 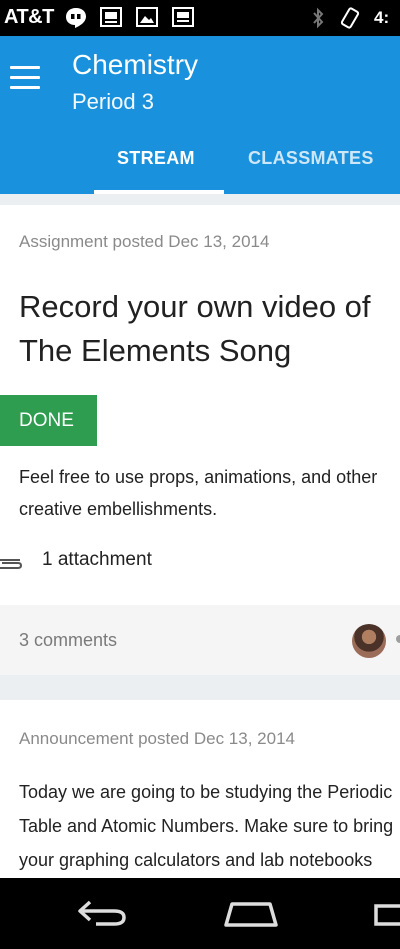 I want to click on assignment-title-line: Record your own video of, so click(x=195, y=306).